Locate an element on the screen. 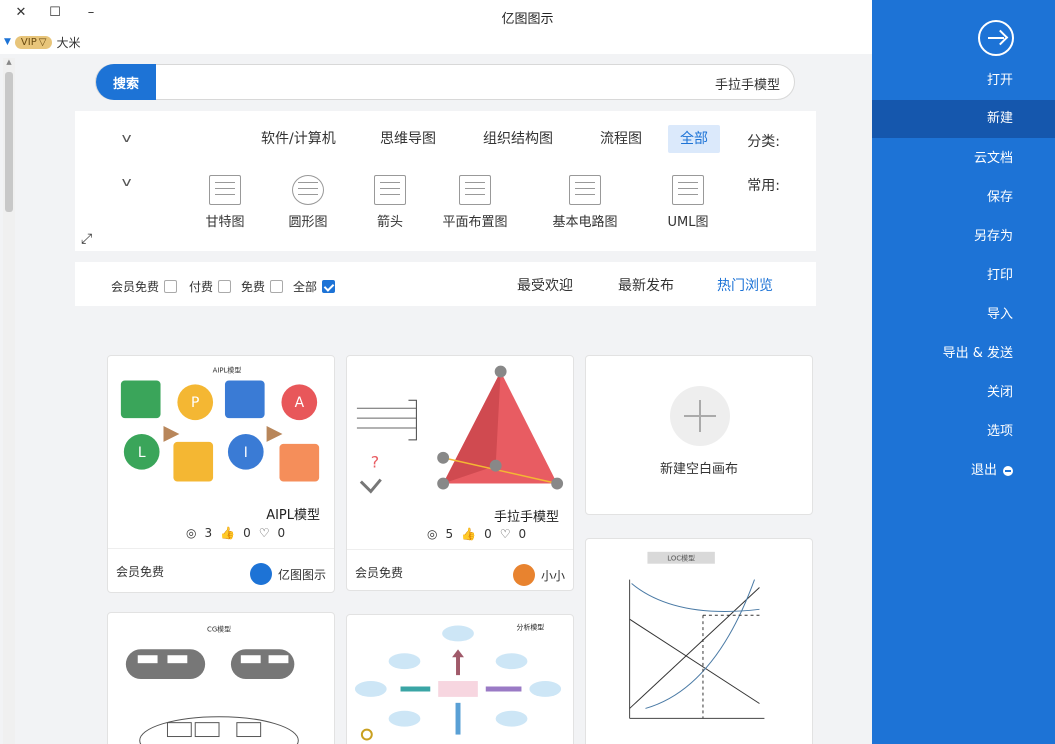 The height and width of the screenshot is (744, 1055). aipl-thumbnail: AIPL模型 A P I L is located at coordinates (221, 431).